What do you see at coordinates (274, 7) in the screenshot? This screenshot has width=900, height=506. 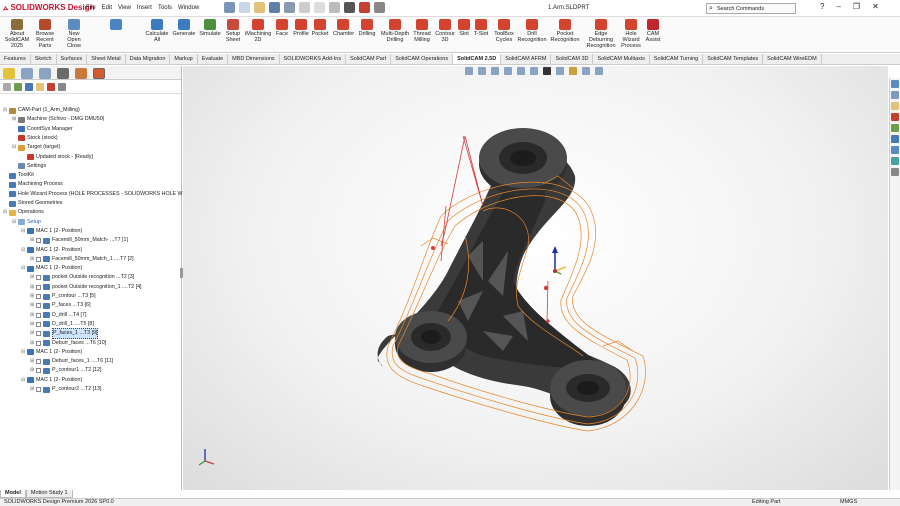 I see `save-icon` at bounding box center [274, 7].